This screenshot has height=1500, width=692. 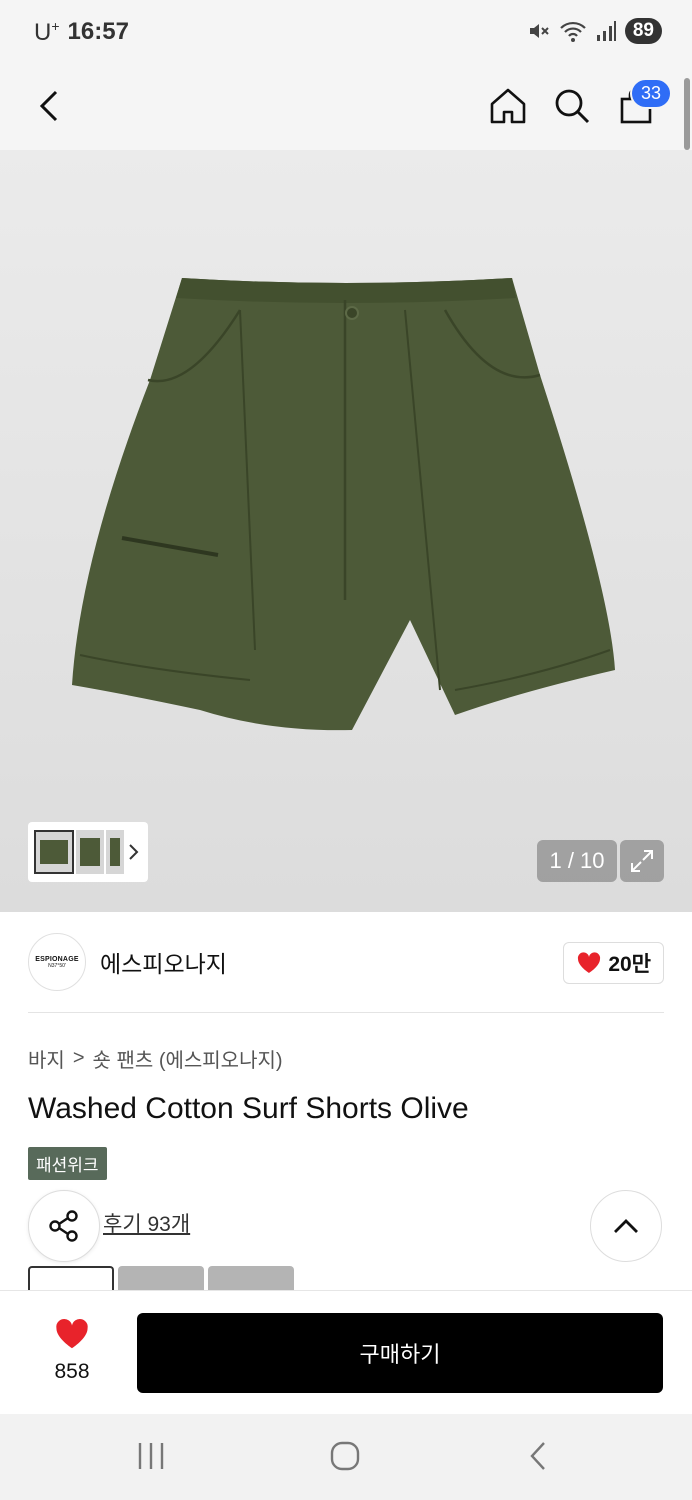 What do you see at coordinates (346, 107) in the screenshot?
I see `app-header: 33` at bounding box center [346, 107].